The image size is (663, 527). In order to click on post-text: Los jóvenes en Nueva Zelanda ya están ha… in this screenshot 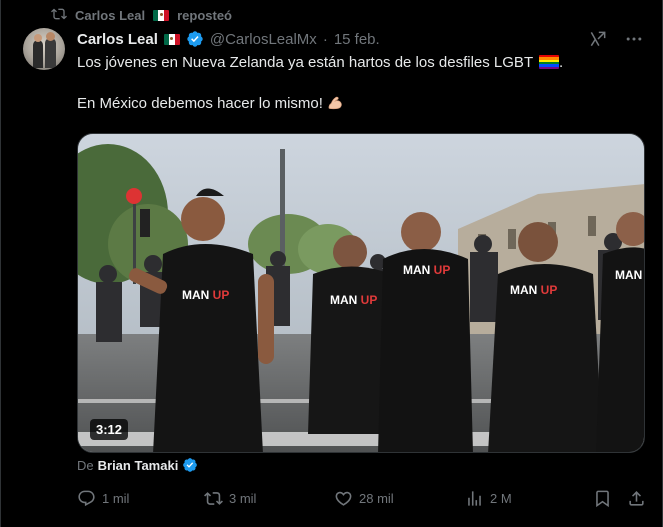, I will do `click(362, 85)`.